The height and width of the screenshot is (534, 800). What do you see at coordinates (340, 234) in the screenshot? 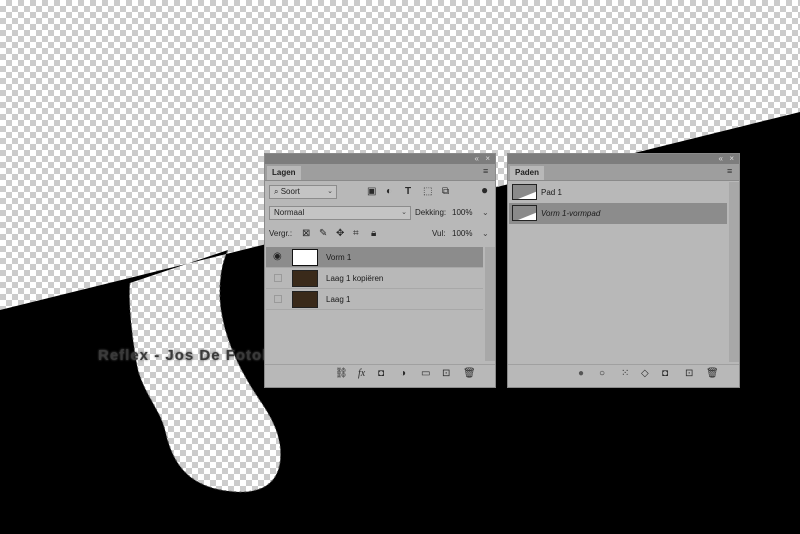
I see `lock-position-icon: ✥` at bounding box center [340, 234].